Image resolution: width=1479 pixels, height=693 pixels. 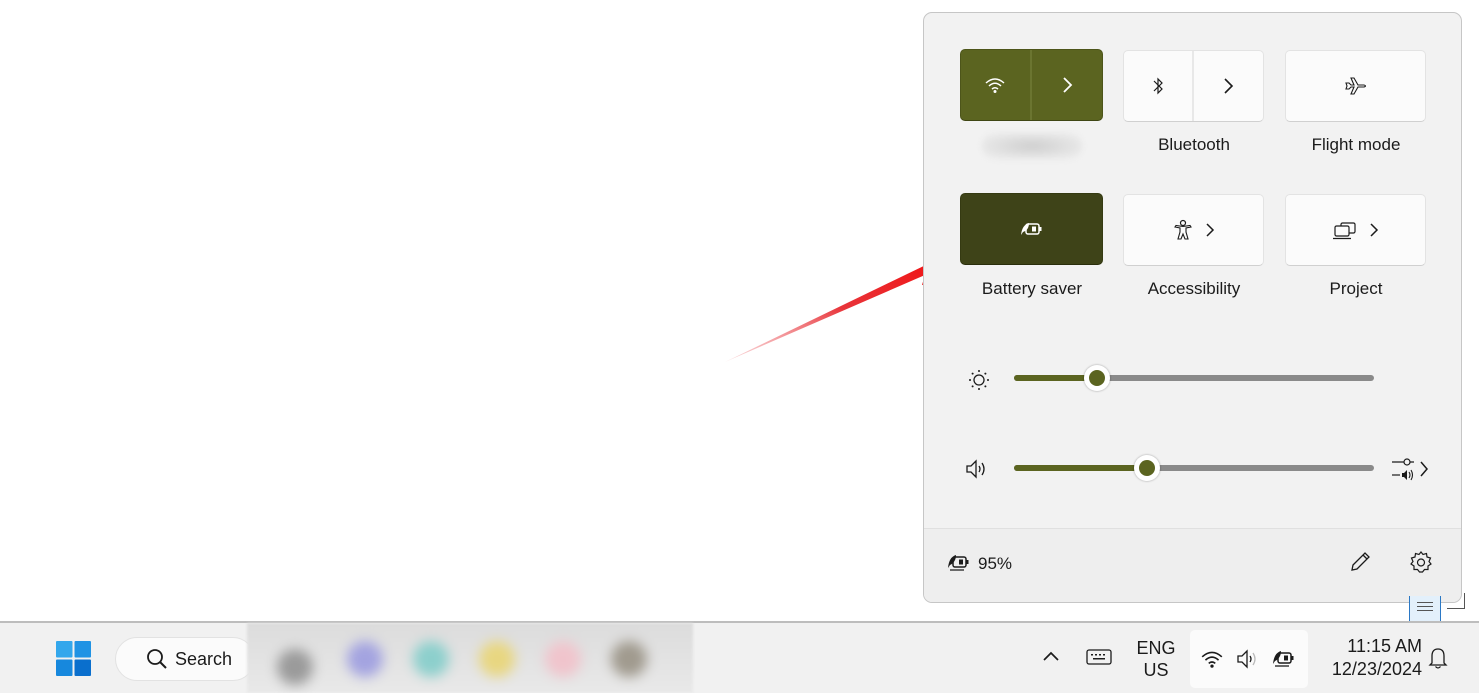 What do you see at coordinates (1384, 646) in the screenshot?
I see `clock-time: 11:15 AM` at bounding box center [1384, 646].